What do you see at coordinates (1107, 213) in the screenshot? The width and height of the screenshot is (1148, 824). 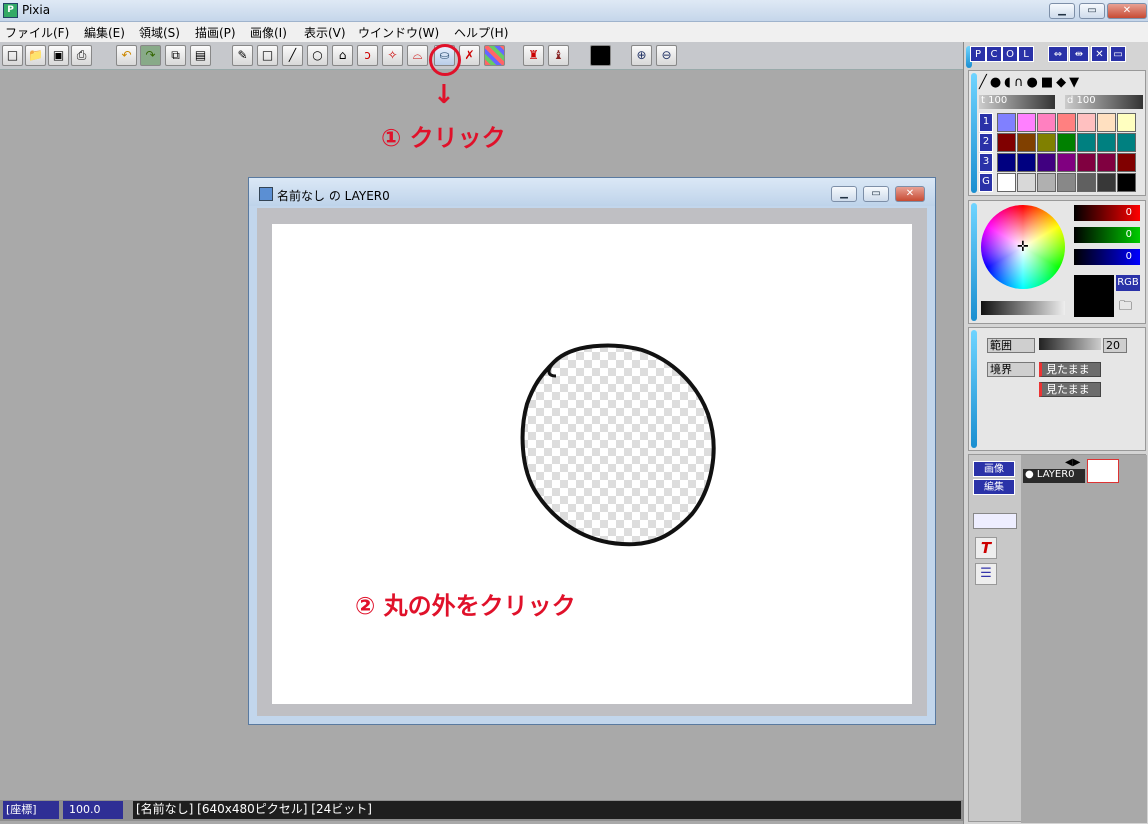 I see `red-slider: 0` at bounding box center [1107, 213].